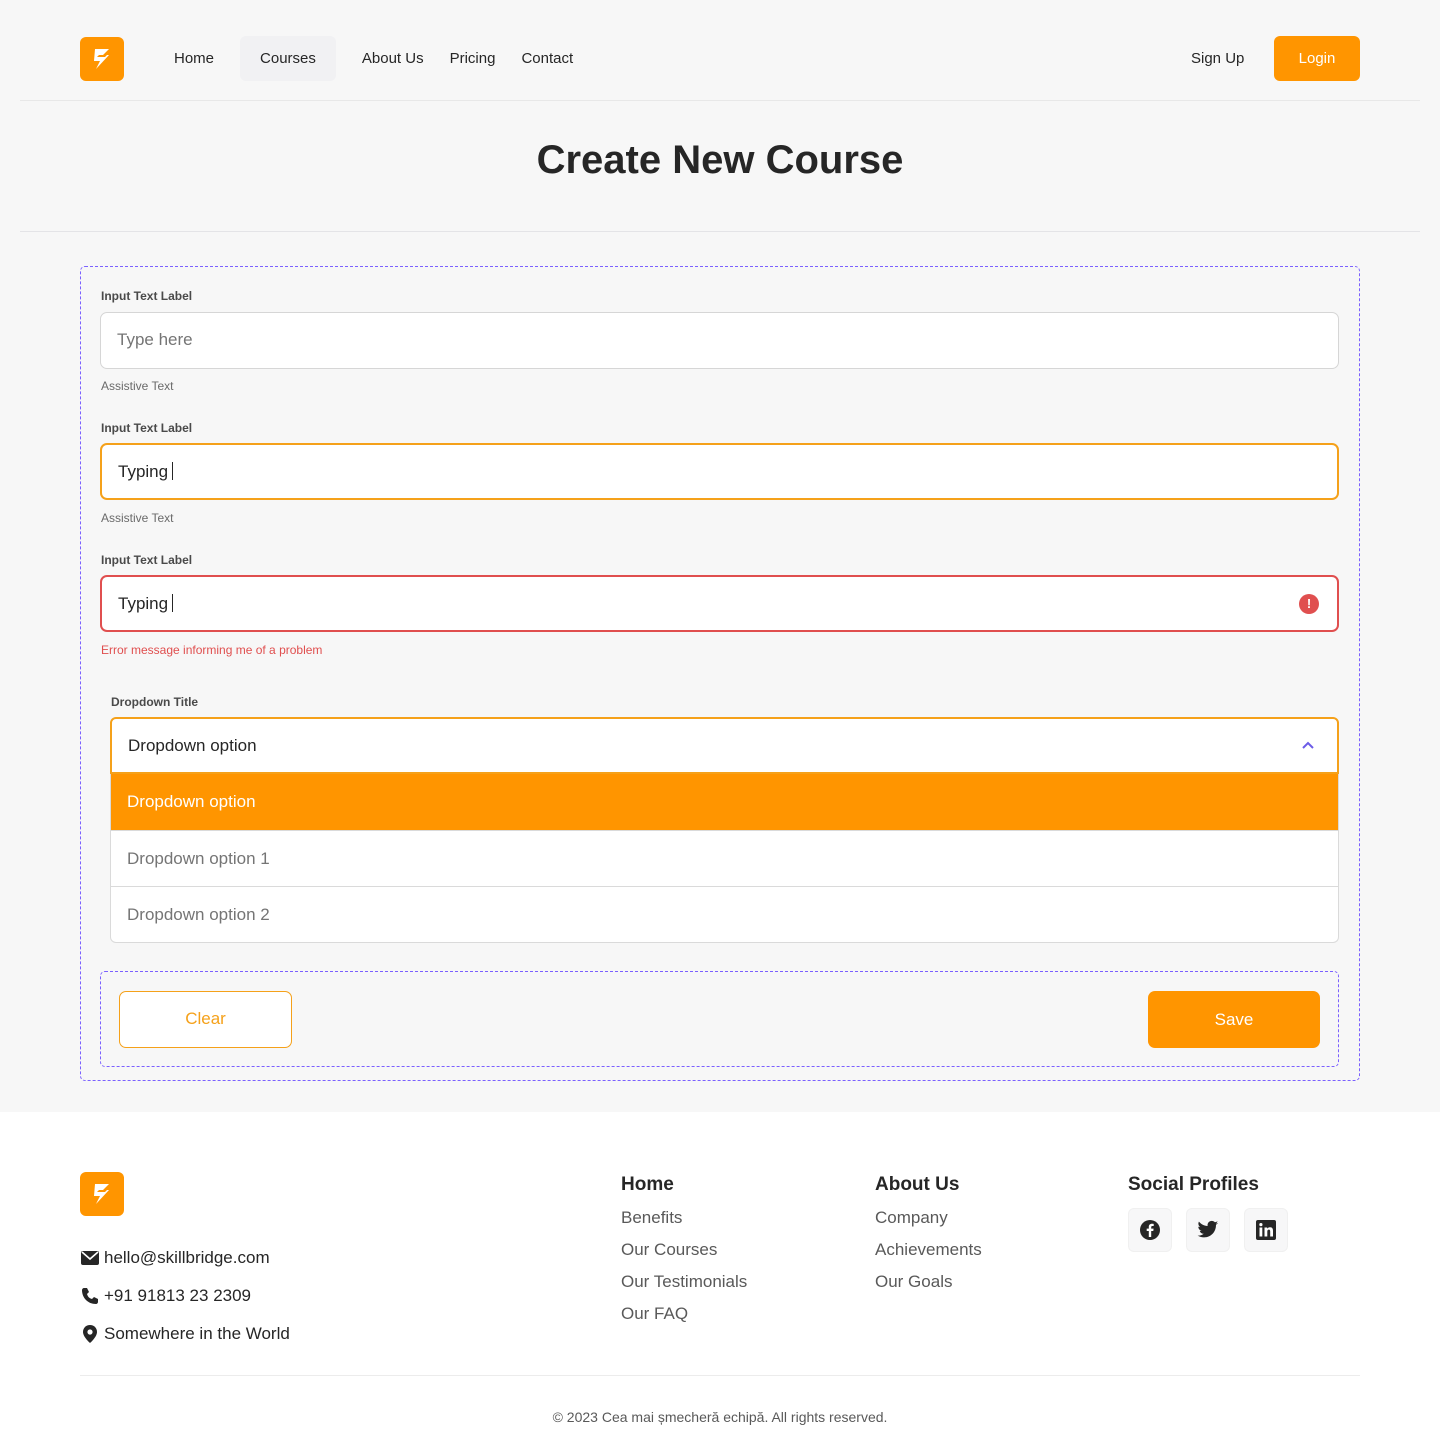  What do you see at coordinates (720, 231) in the screenshot?
I see `divider` at bounding box center [720, 231].